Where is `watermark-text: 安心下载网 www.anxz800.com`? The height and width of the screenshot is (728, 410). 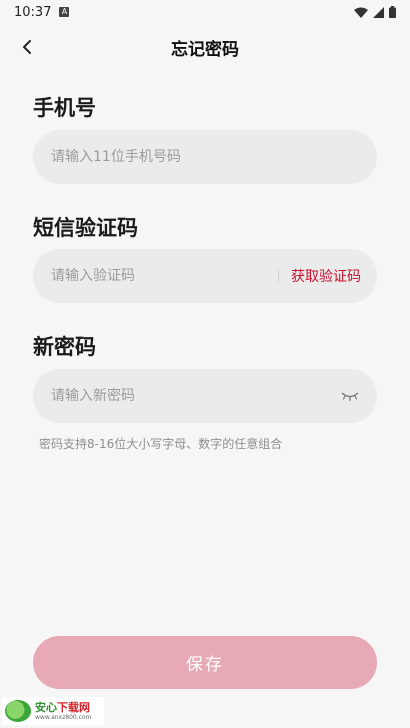 watermark-text: 安心下载网 www.anxz800.com is located at coordinates (63, 711).